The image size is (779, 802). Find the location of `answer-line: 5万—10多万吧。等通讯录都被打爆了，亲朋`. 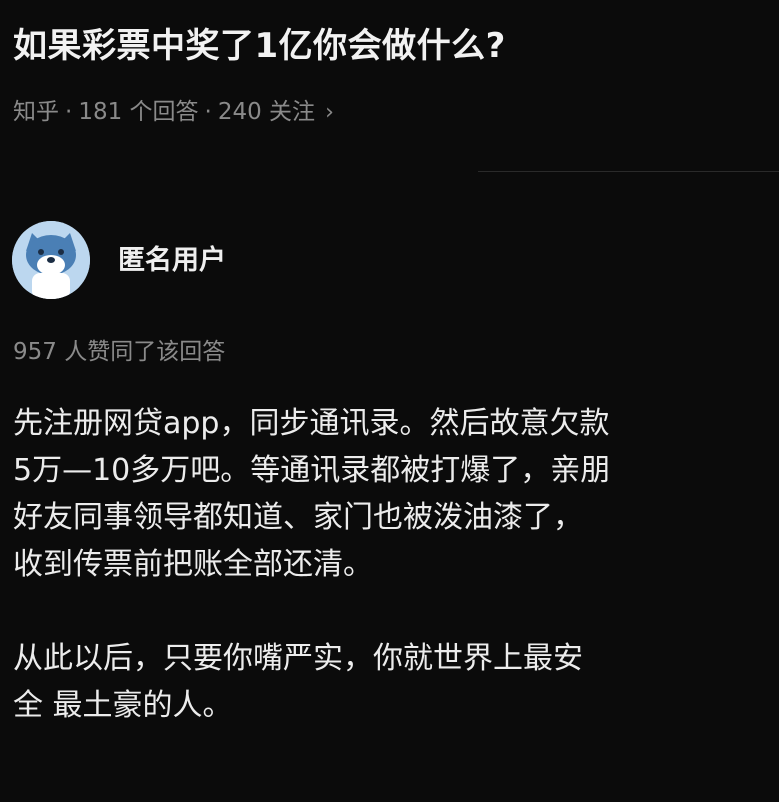

answer-line: 5万—10多万吧。等通讯录都被打爆了，亲朋 is located at coordinates (312, 470).